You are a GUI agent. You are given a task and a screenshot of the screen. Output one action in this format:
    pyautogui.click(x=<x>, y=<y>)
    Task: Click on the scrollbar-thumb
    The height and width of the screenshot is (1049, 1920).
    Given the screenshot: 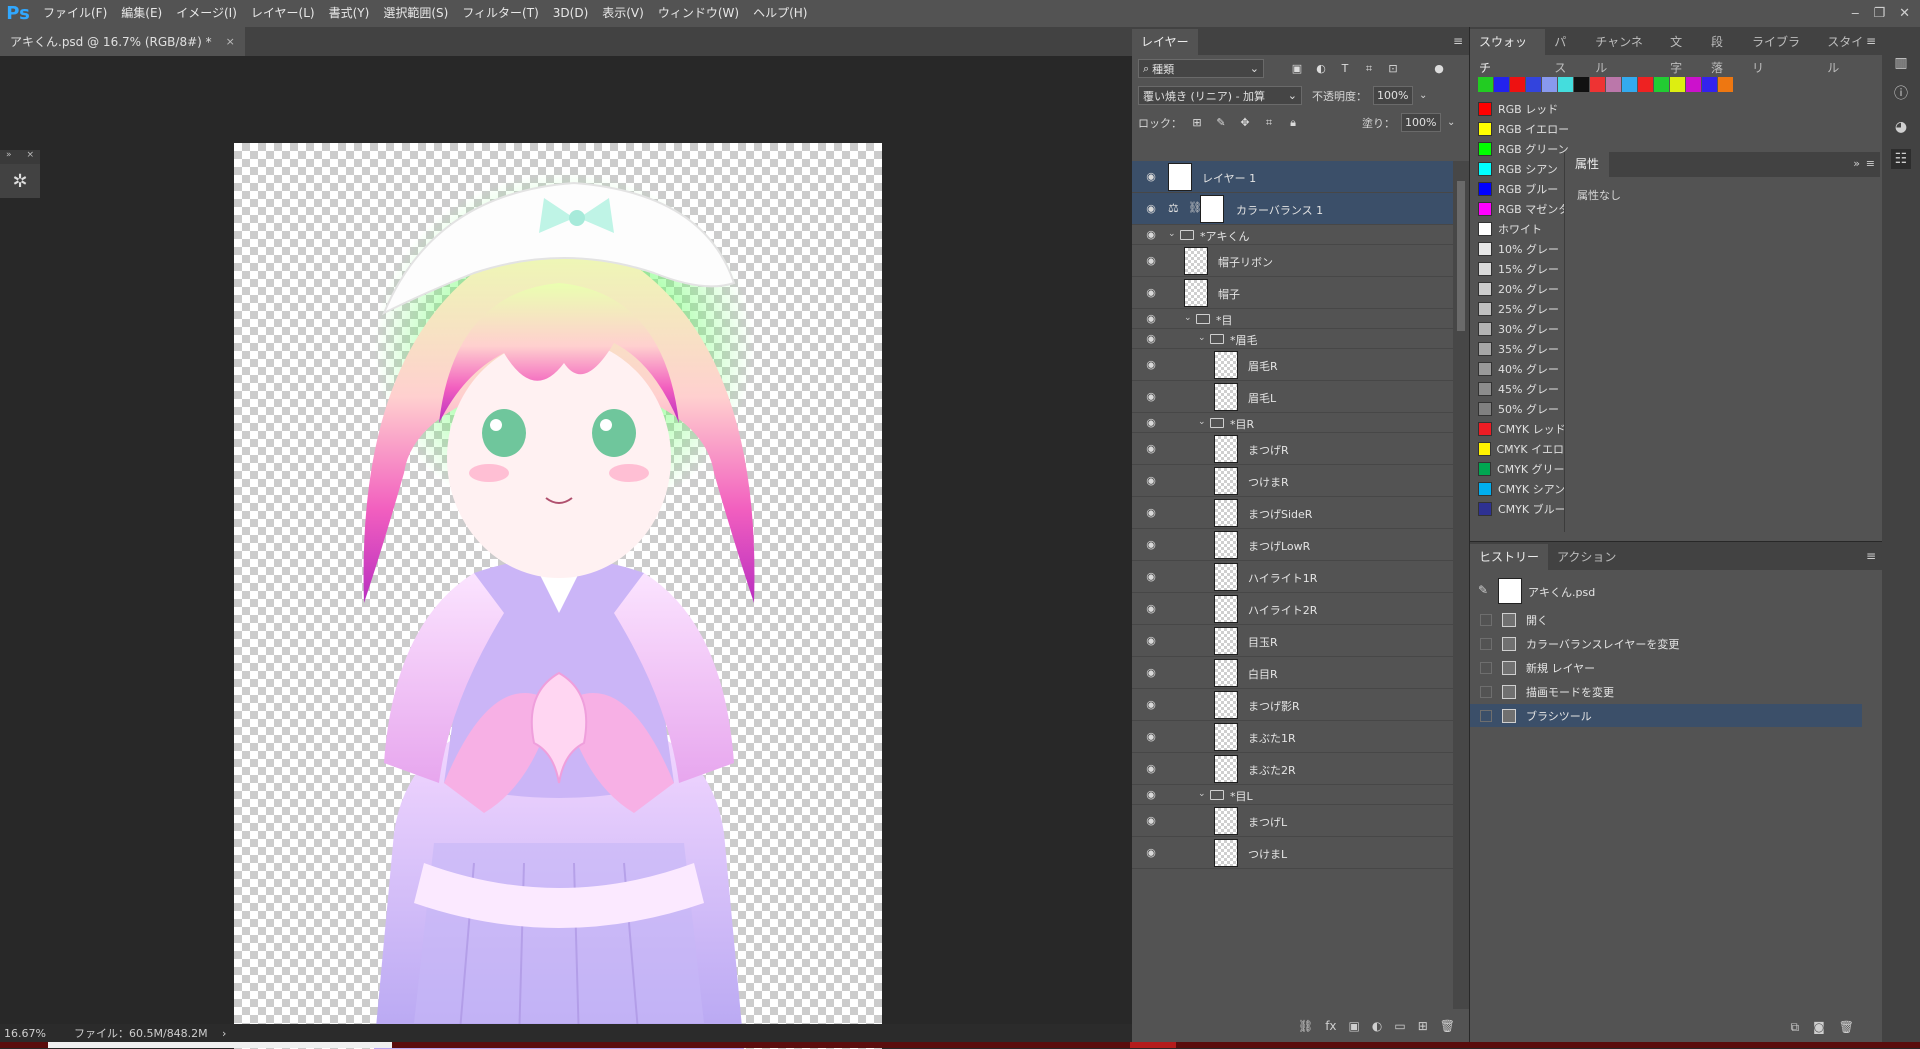 What is the action you would take?
    pyautogui.click(x=1461, y=256)
    